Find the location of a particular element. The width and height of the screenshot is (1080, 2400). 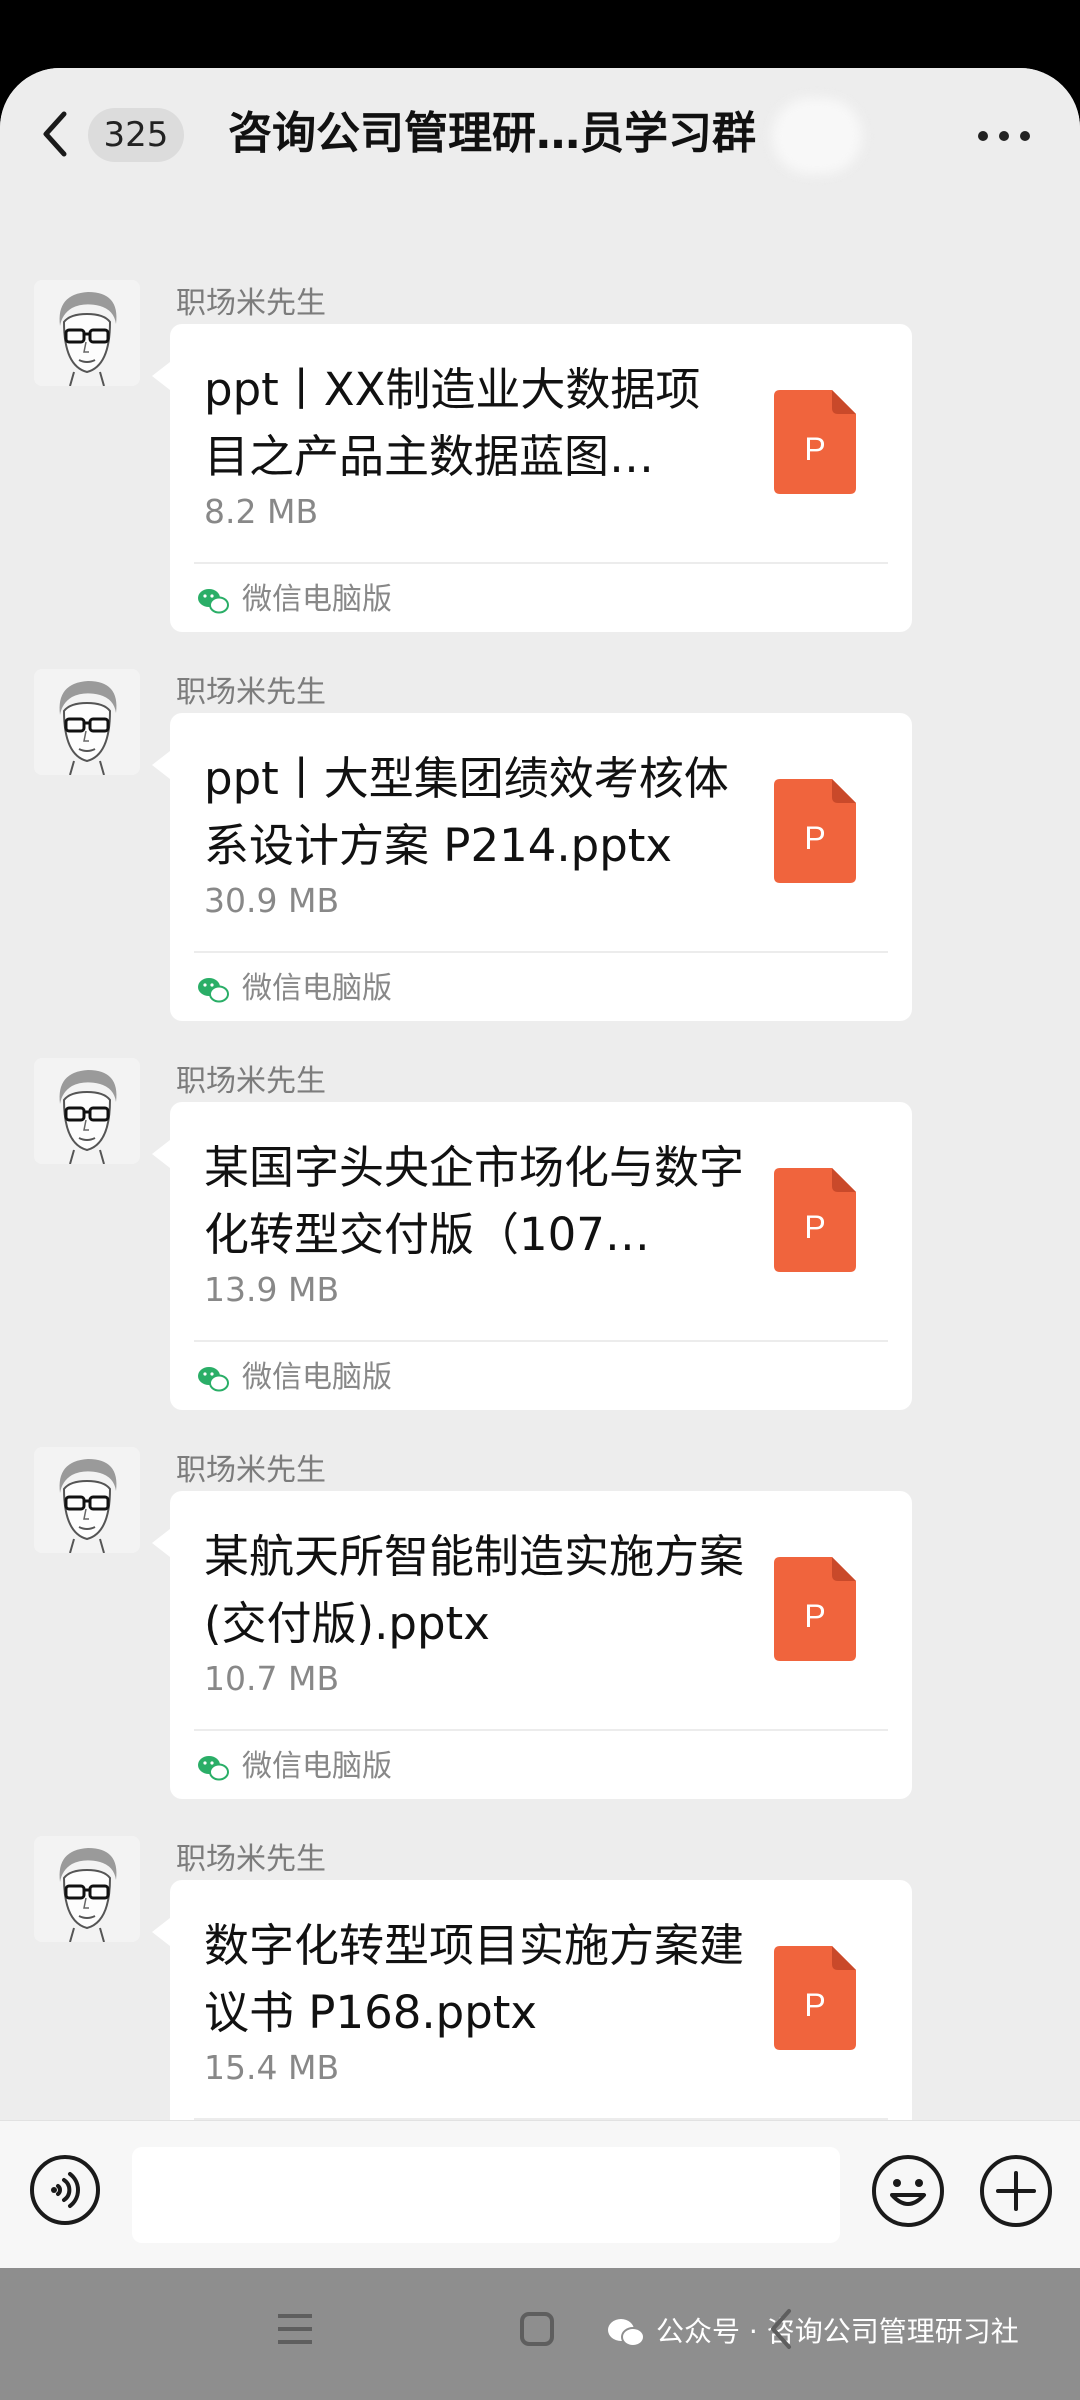

plus-circle-icon is located at coordinates (1016, 2191).